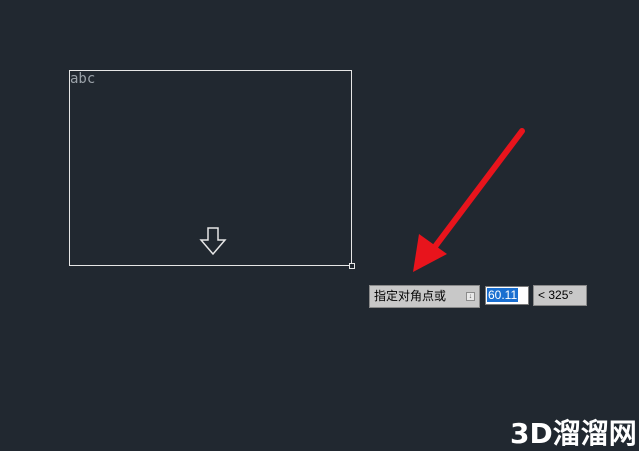  Describe the element at coordinates (470, 296) in the screenshot. I see `dropdown-options-icon: ↓` at that location.